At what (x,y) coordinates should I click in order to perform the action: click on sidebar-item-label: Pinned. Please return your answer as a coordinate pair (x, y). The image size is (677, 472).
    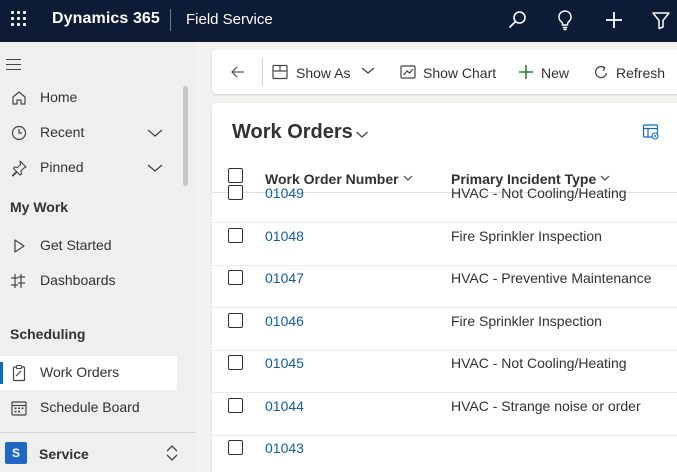
    Looking at the image, I should click on (62, 167).